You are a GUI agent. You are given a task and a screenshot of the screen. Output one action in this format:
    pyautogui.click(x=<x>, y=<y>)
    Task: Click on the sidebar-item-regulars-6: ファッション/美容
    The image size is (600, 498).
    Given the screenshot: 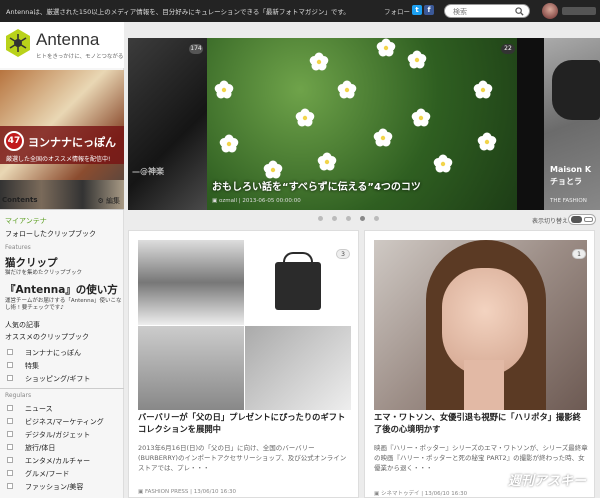 What is the action you would take?
    pyautogui.click(x=54, y=487)
    